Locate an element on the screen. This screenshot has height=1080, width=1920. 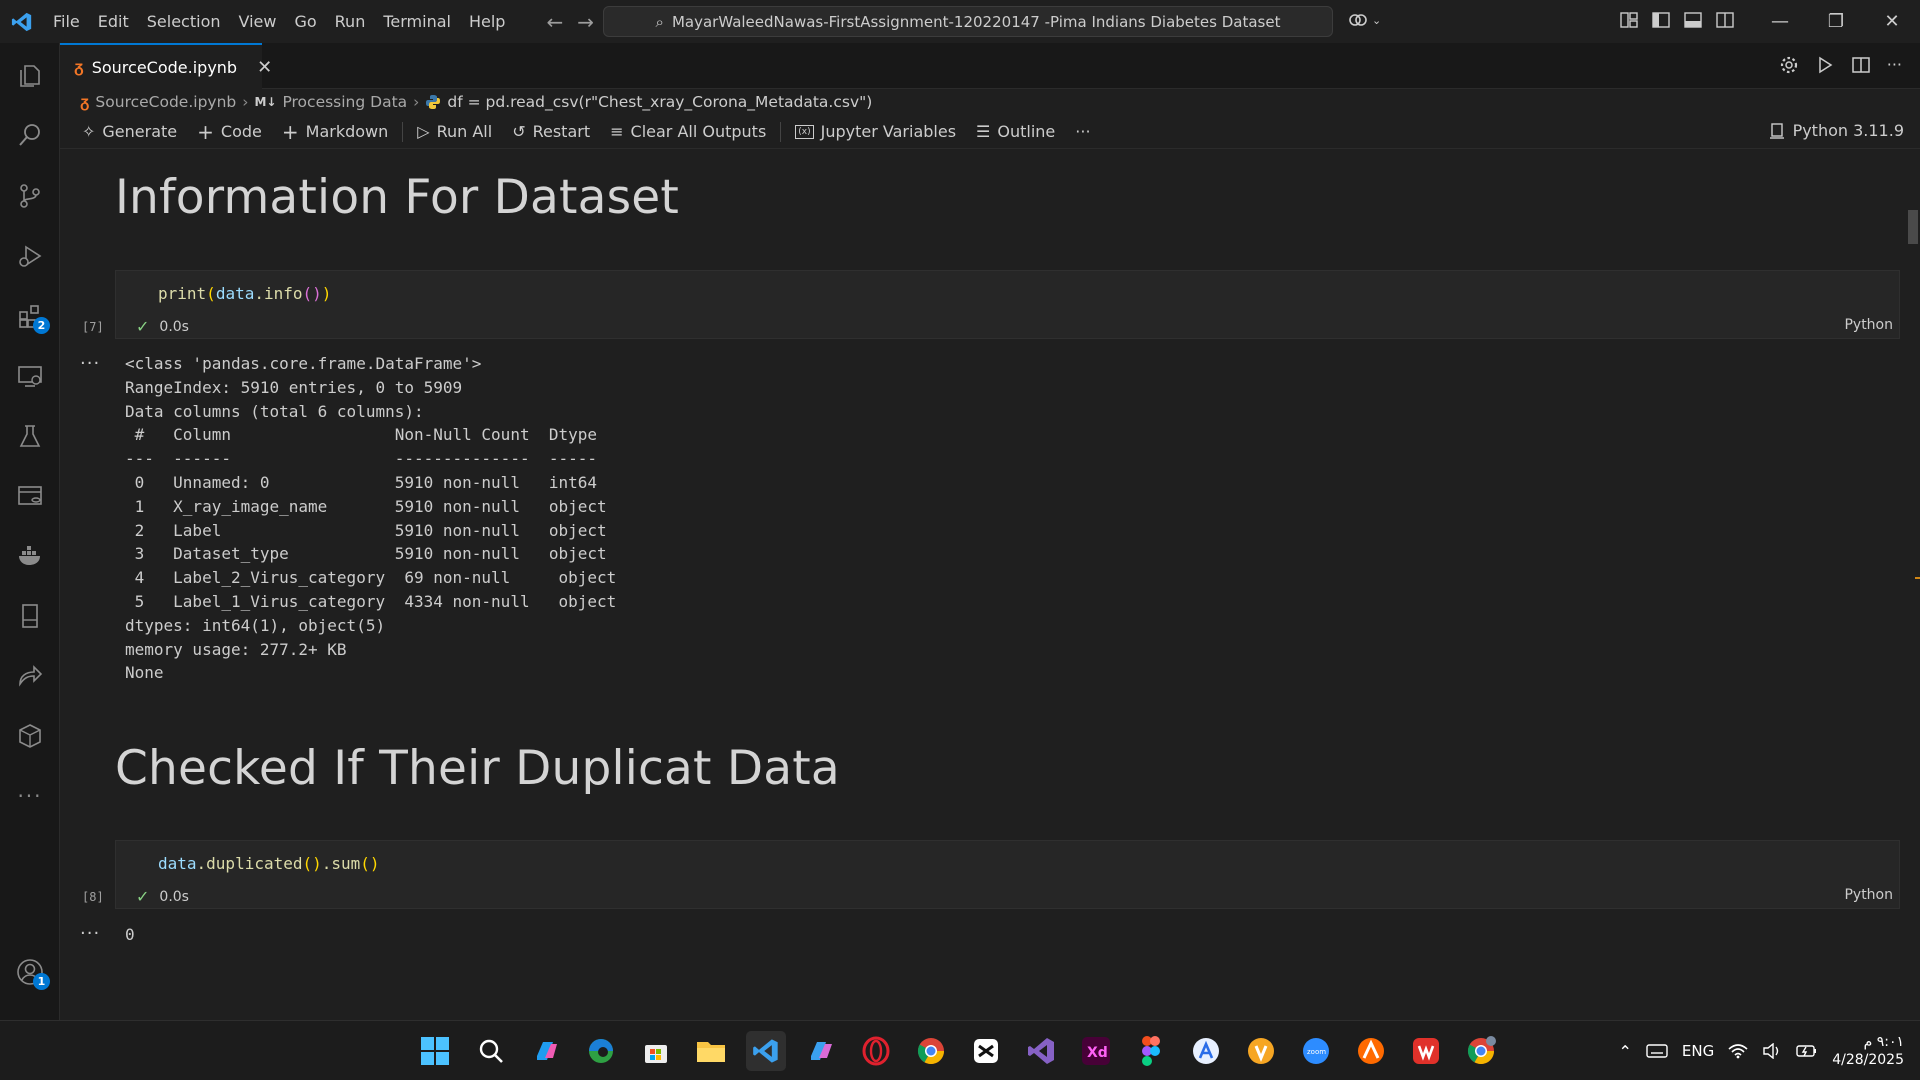
chevron-up-icon: ⌃ is located at coordinates (1624, 1051).